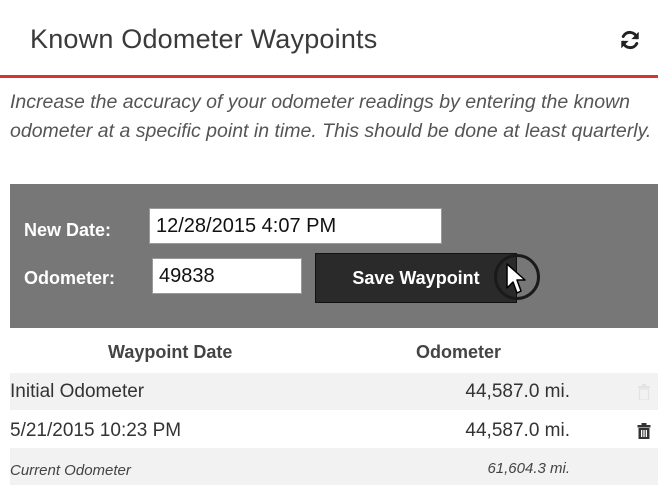 The height and width of the screenshot is (485, 658). I want to click on column-header-date: Waypoint Date, so click(170, 352).